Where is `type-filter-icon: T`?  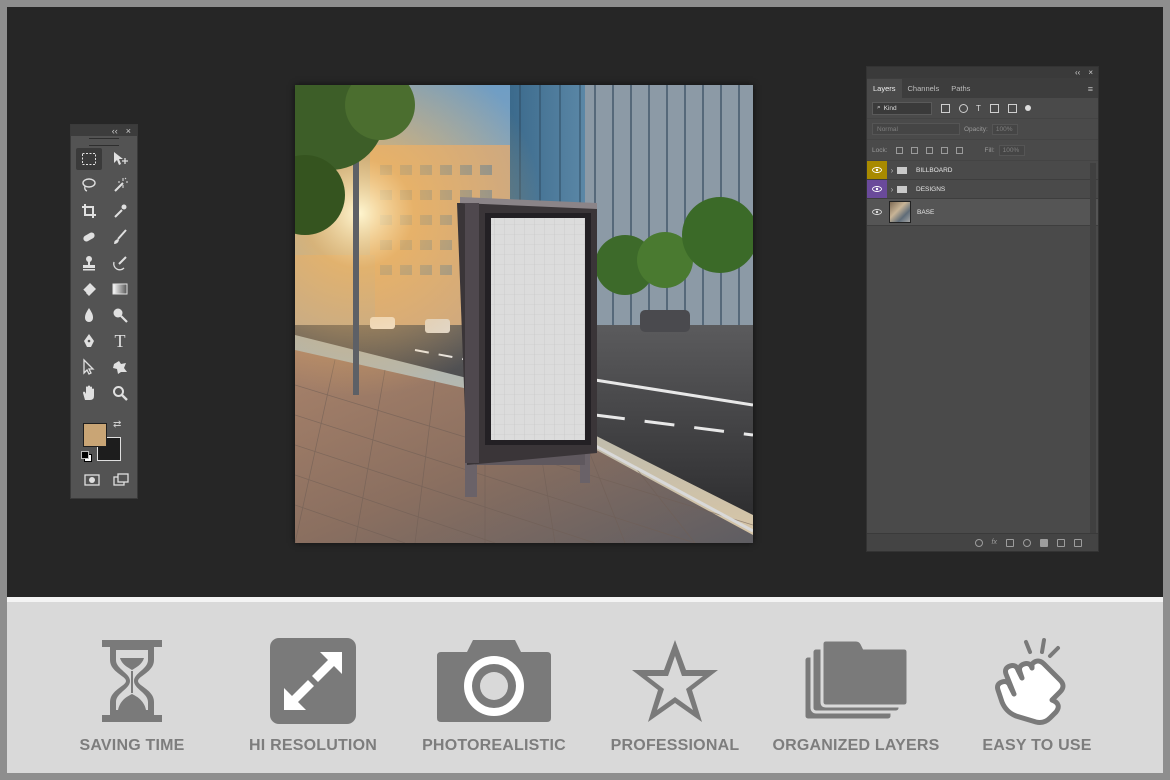
type-filter-icon: T is located at coordinates (978, 108).